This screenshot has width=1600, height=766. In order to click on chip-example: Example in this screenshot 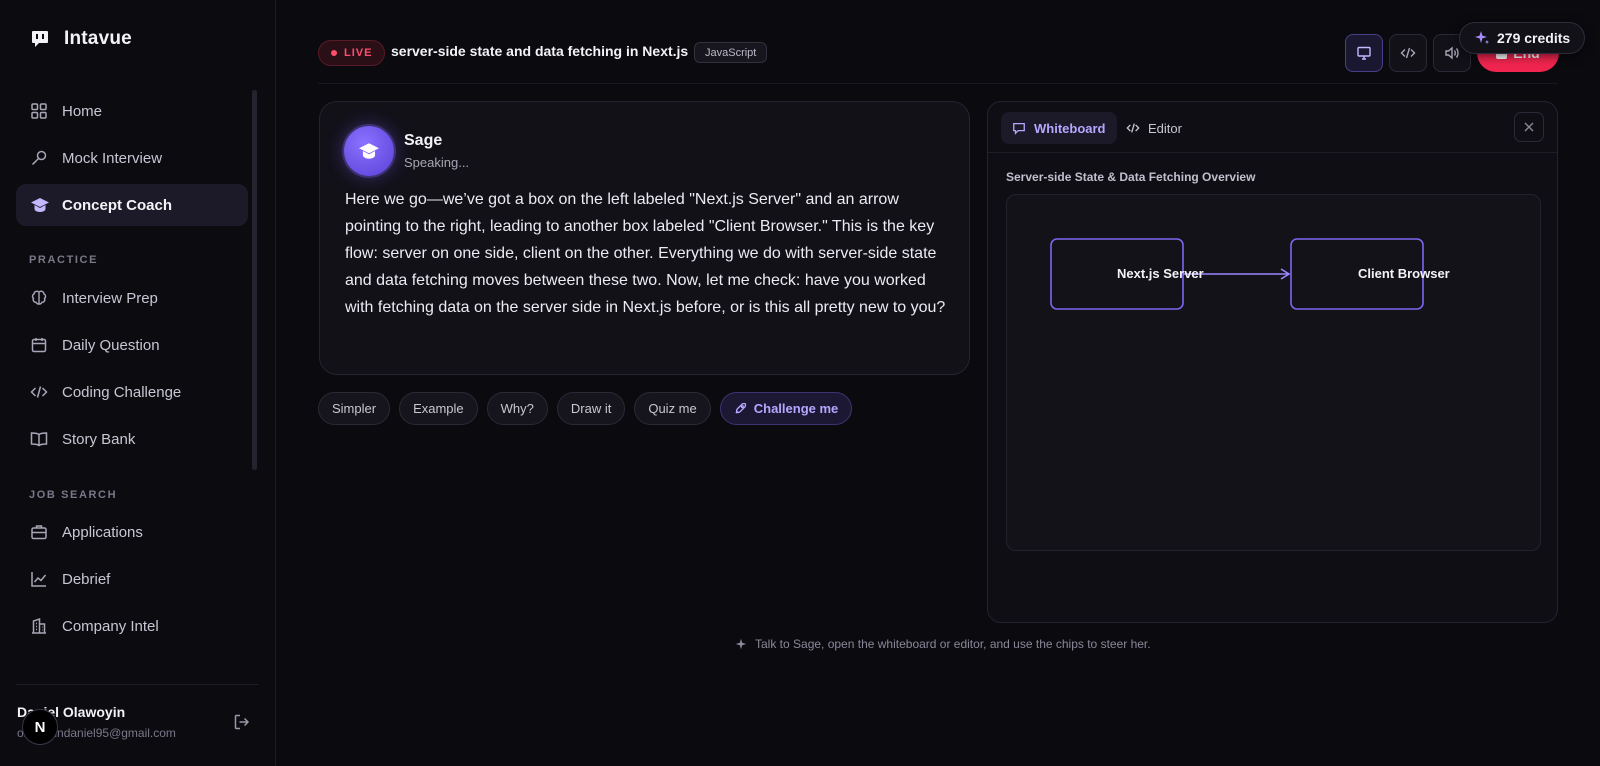, I will do `click(438, 408)`.